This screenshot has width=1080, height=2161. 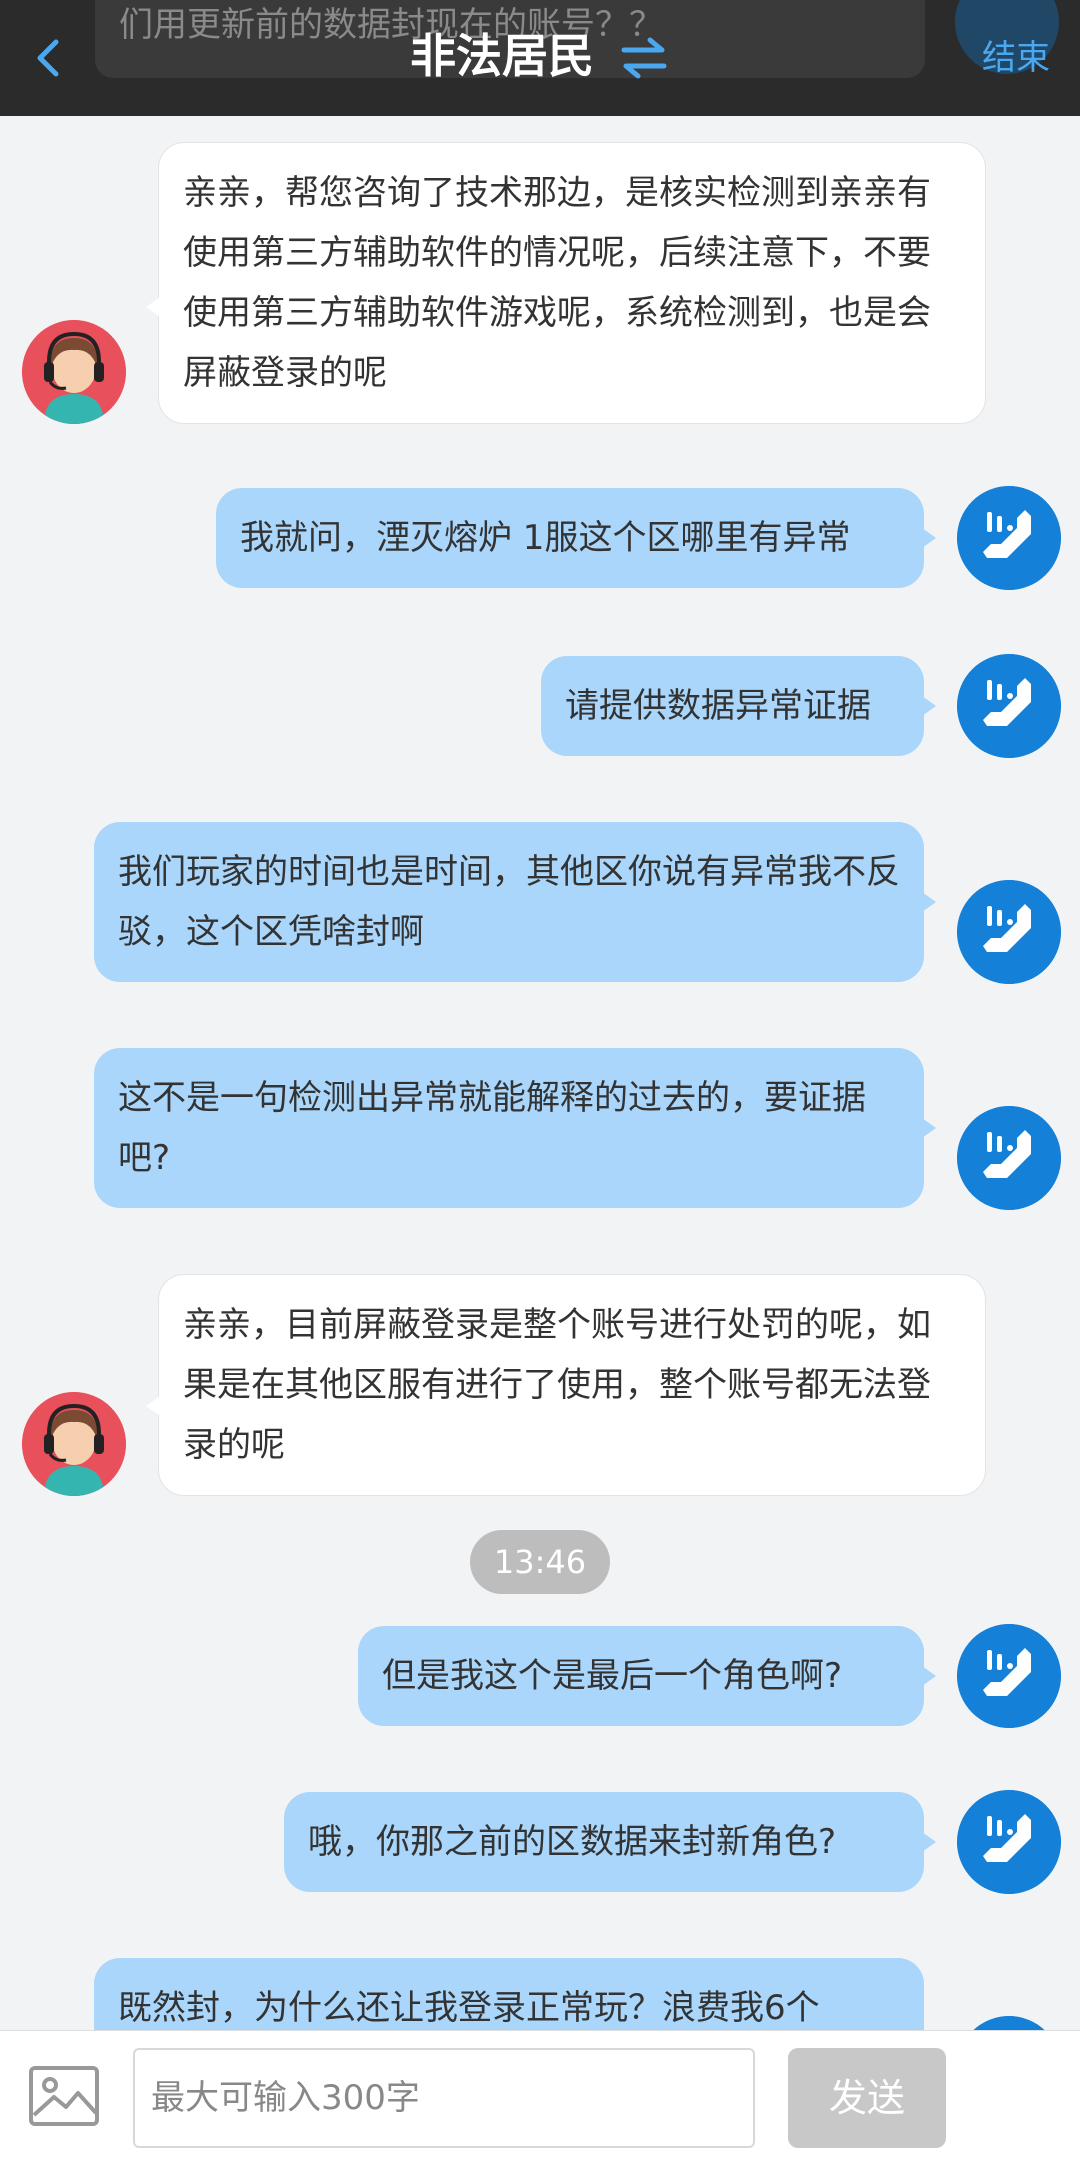 What do you see at coordinates (502, 56) in the screenshot?
I see `page-title: 非法居民` at bounding box center [502, 56].